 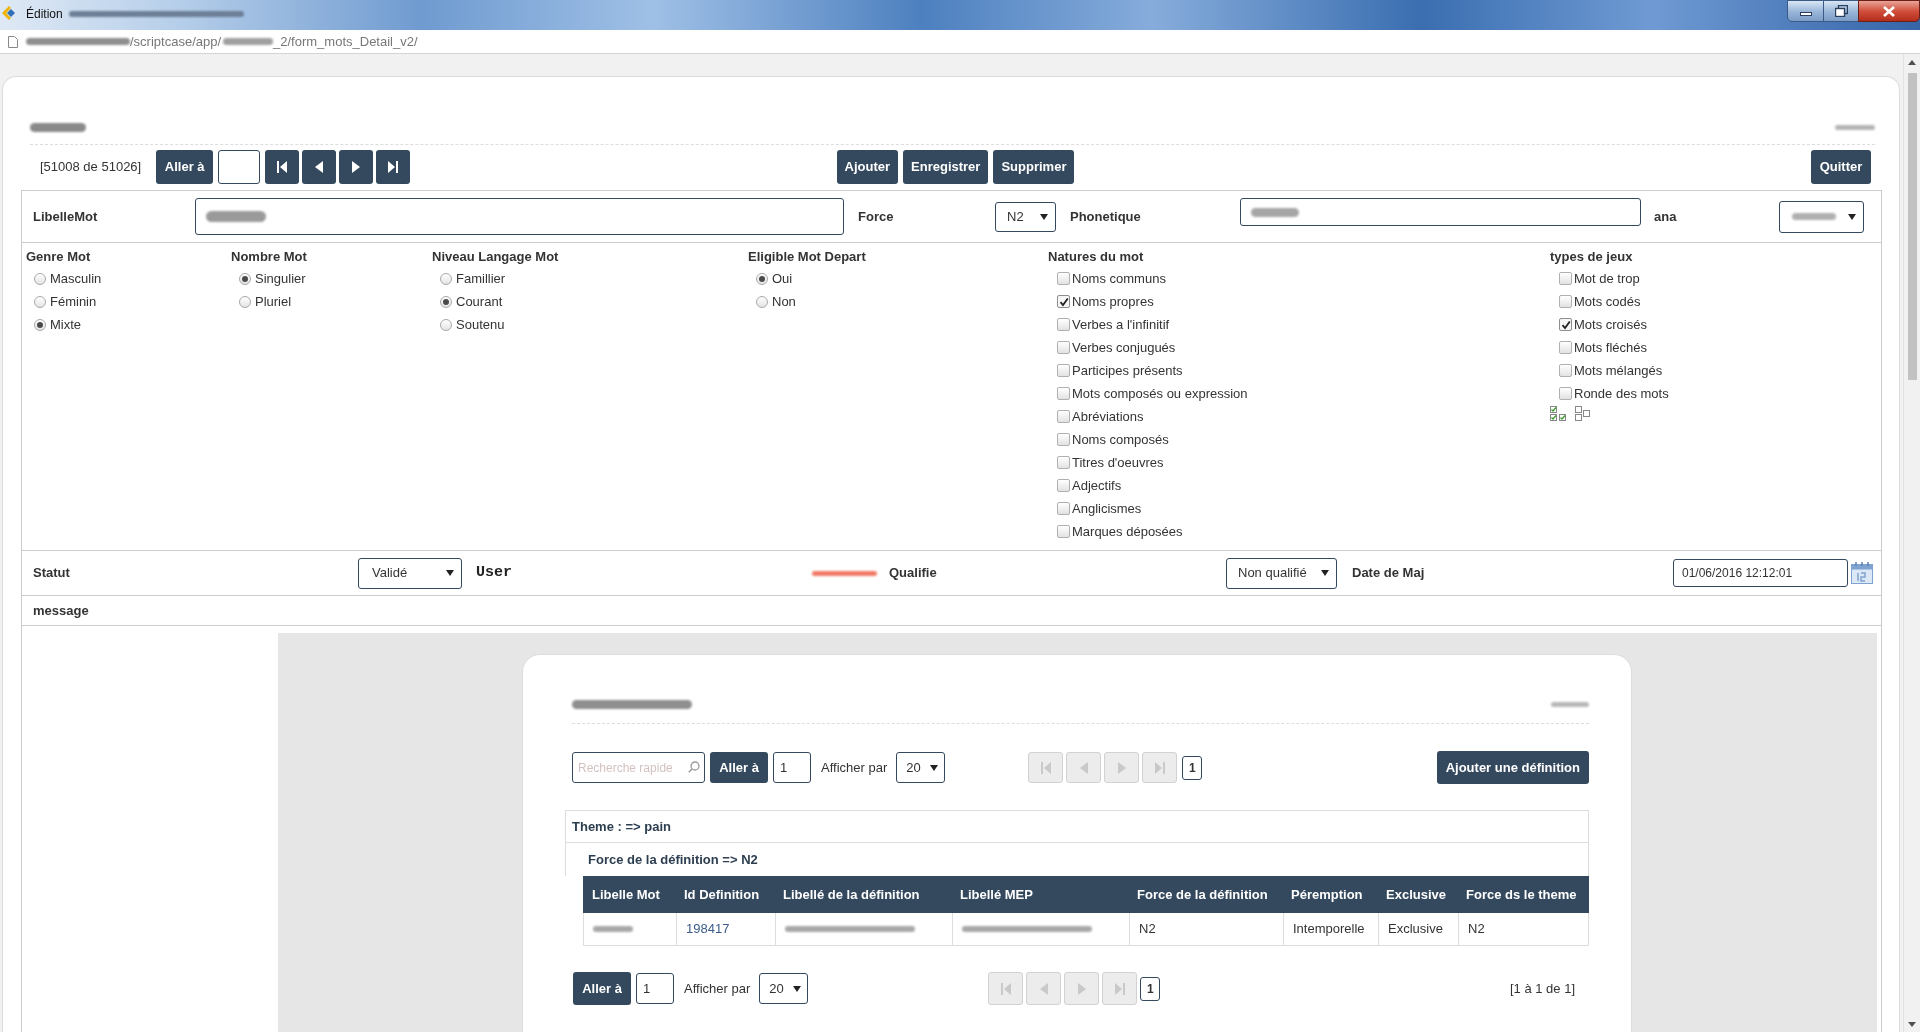 I want to click on minimize-icon, so click(x=1805, y=14).